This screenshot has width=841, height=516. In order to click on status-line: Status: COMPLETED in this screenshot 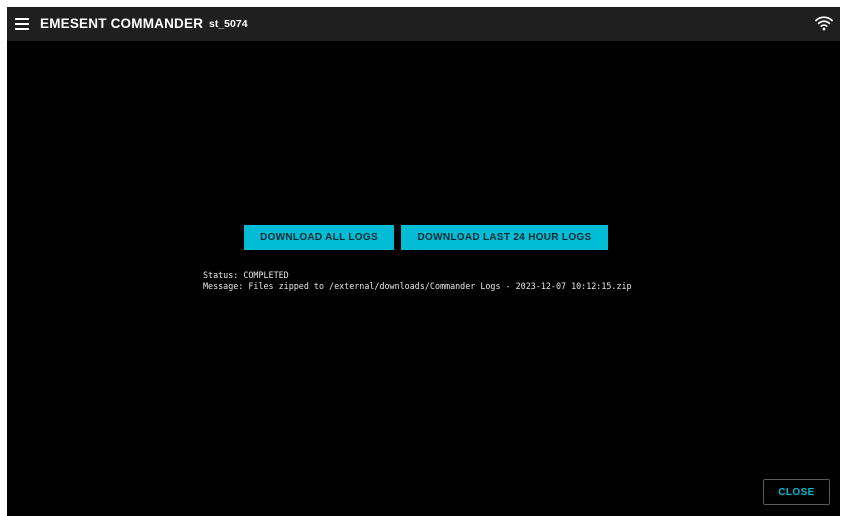, I will do `click(246, 275)`.